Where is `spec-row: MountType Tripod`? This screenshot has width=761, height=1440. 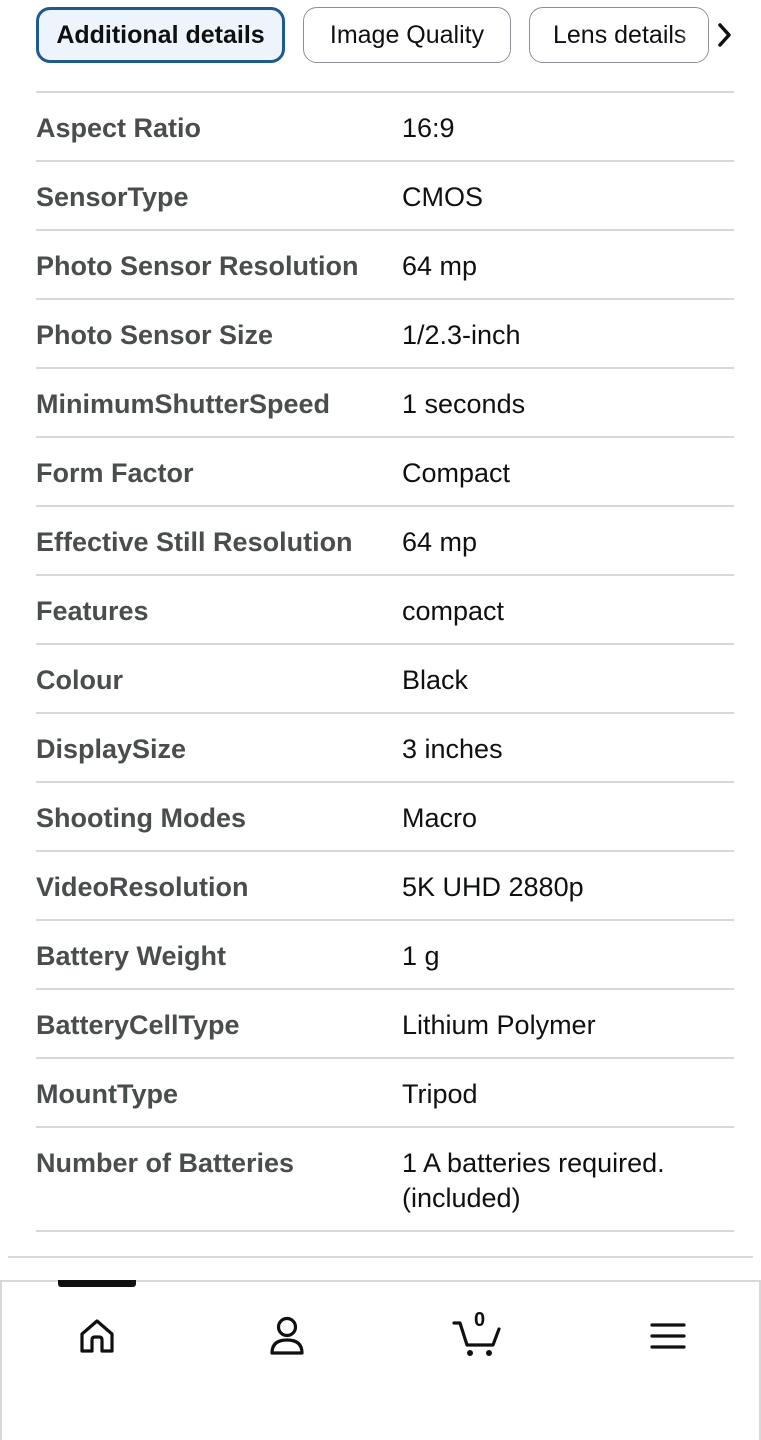 spec-row: MountType Tripod is located at coordinates (385, 1091).